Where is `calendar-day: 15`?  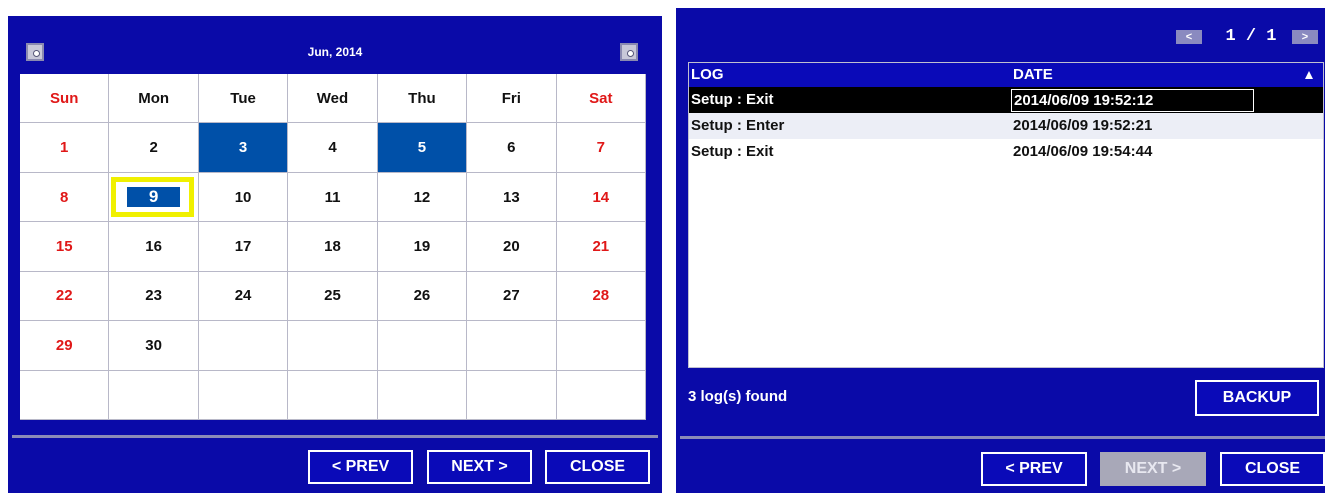 calendar-day: 15 is located at coordinates (65, 247).